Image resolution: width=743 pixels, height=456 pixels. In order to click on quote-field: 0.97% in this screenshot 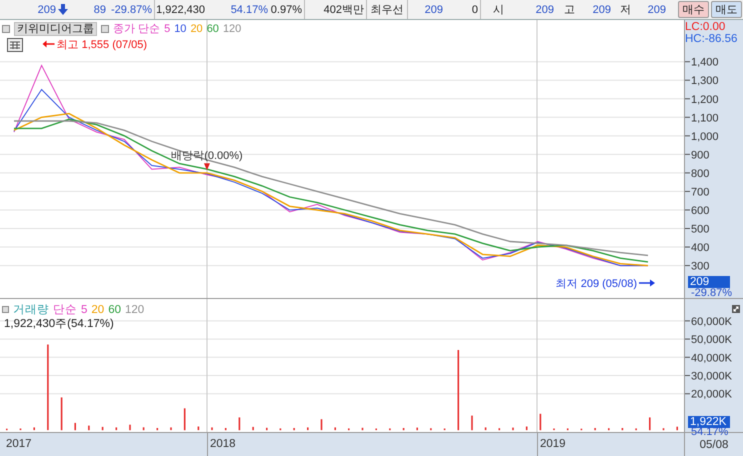, I will do `click(286, 10)`.